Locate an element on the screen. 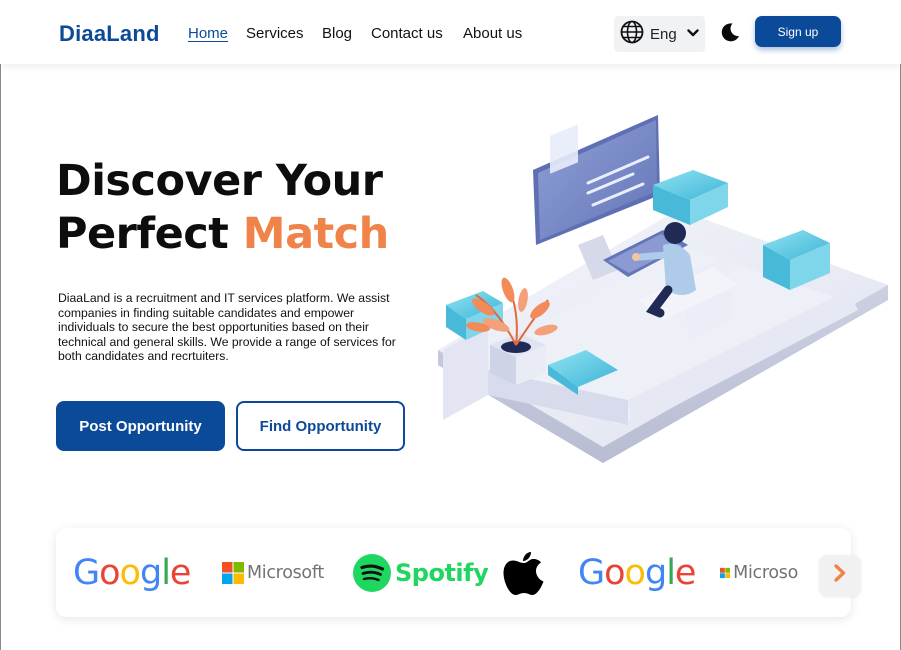 This screenshot has height=650, width=901. microsoft-logo: Microsoft is located at coordinates (273, 572).